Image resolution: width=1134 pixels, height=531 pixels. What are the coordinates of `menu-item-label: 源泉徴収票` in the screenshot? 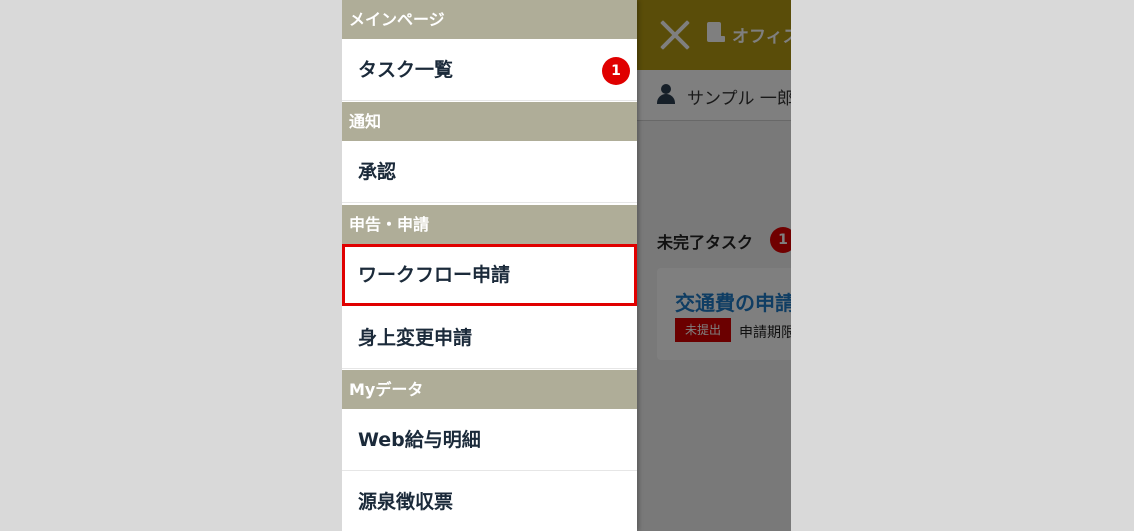 It's located at (406, 502).